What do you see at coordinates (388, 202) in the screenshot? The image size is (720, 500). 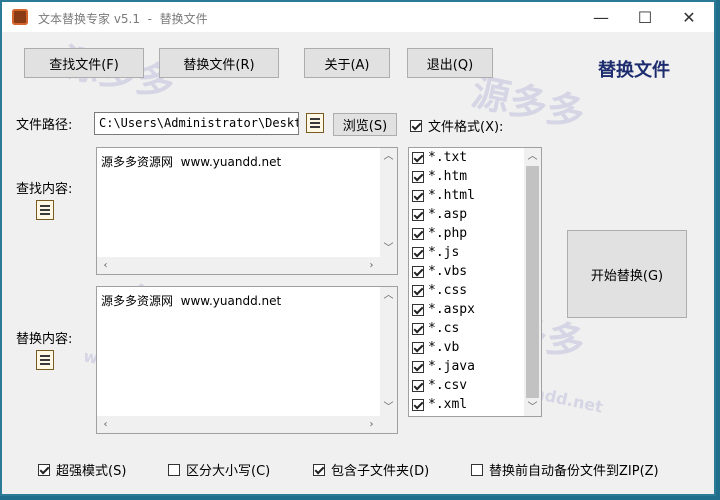 I see `find-vscroll: ︿ ﹀` at bounding box center [388, 202].